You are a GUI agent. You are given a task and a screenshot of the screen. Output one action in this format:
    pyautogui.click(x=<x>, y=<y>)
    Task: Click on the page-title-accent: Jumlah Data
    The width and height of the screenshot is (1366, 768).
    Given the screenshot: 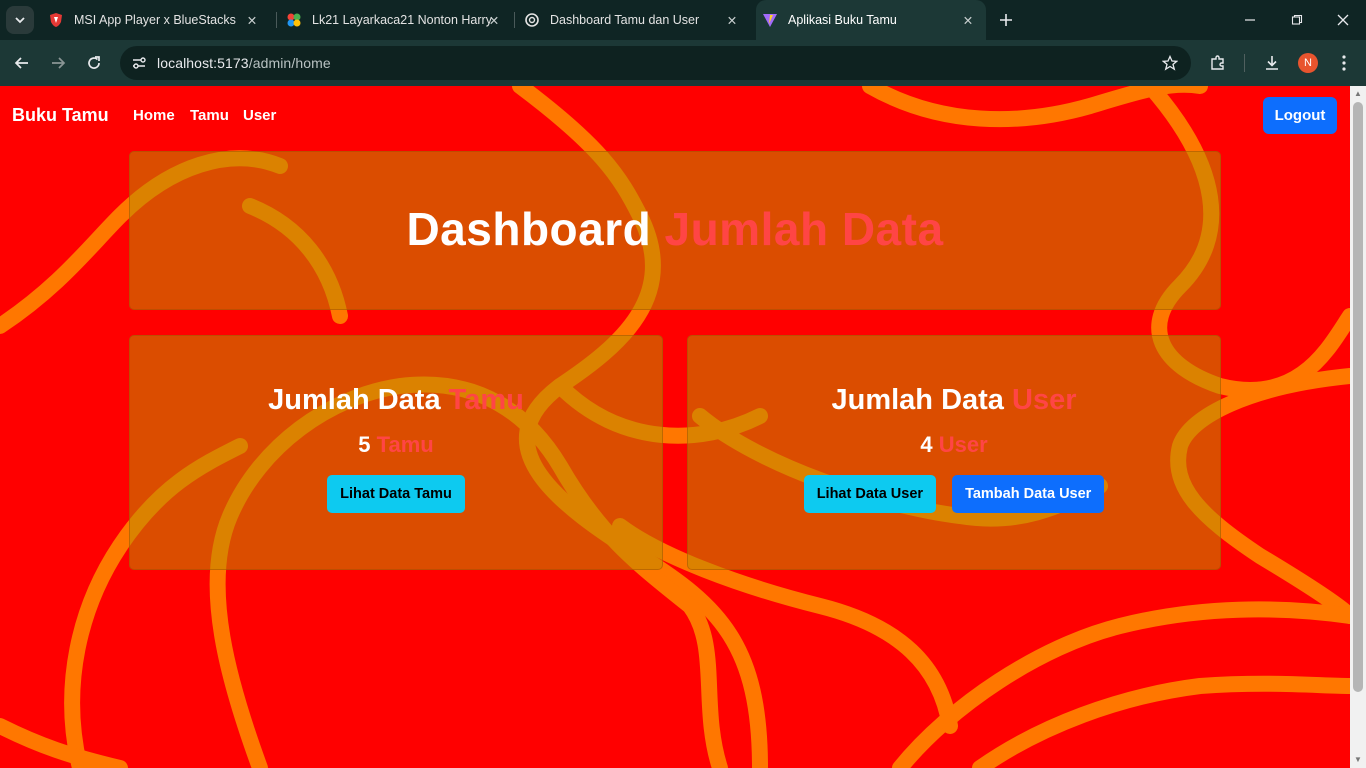 What is the action you would take?
    pyautogui.click(x=804, y=229)
    